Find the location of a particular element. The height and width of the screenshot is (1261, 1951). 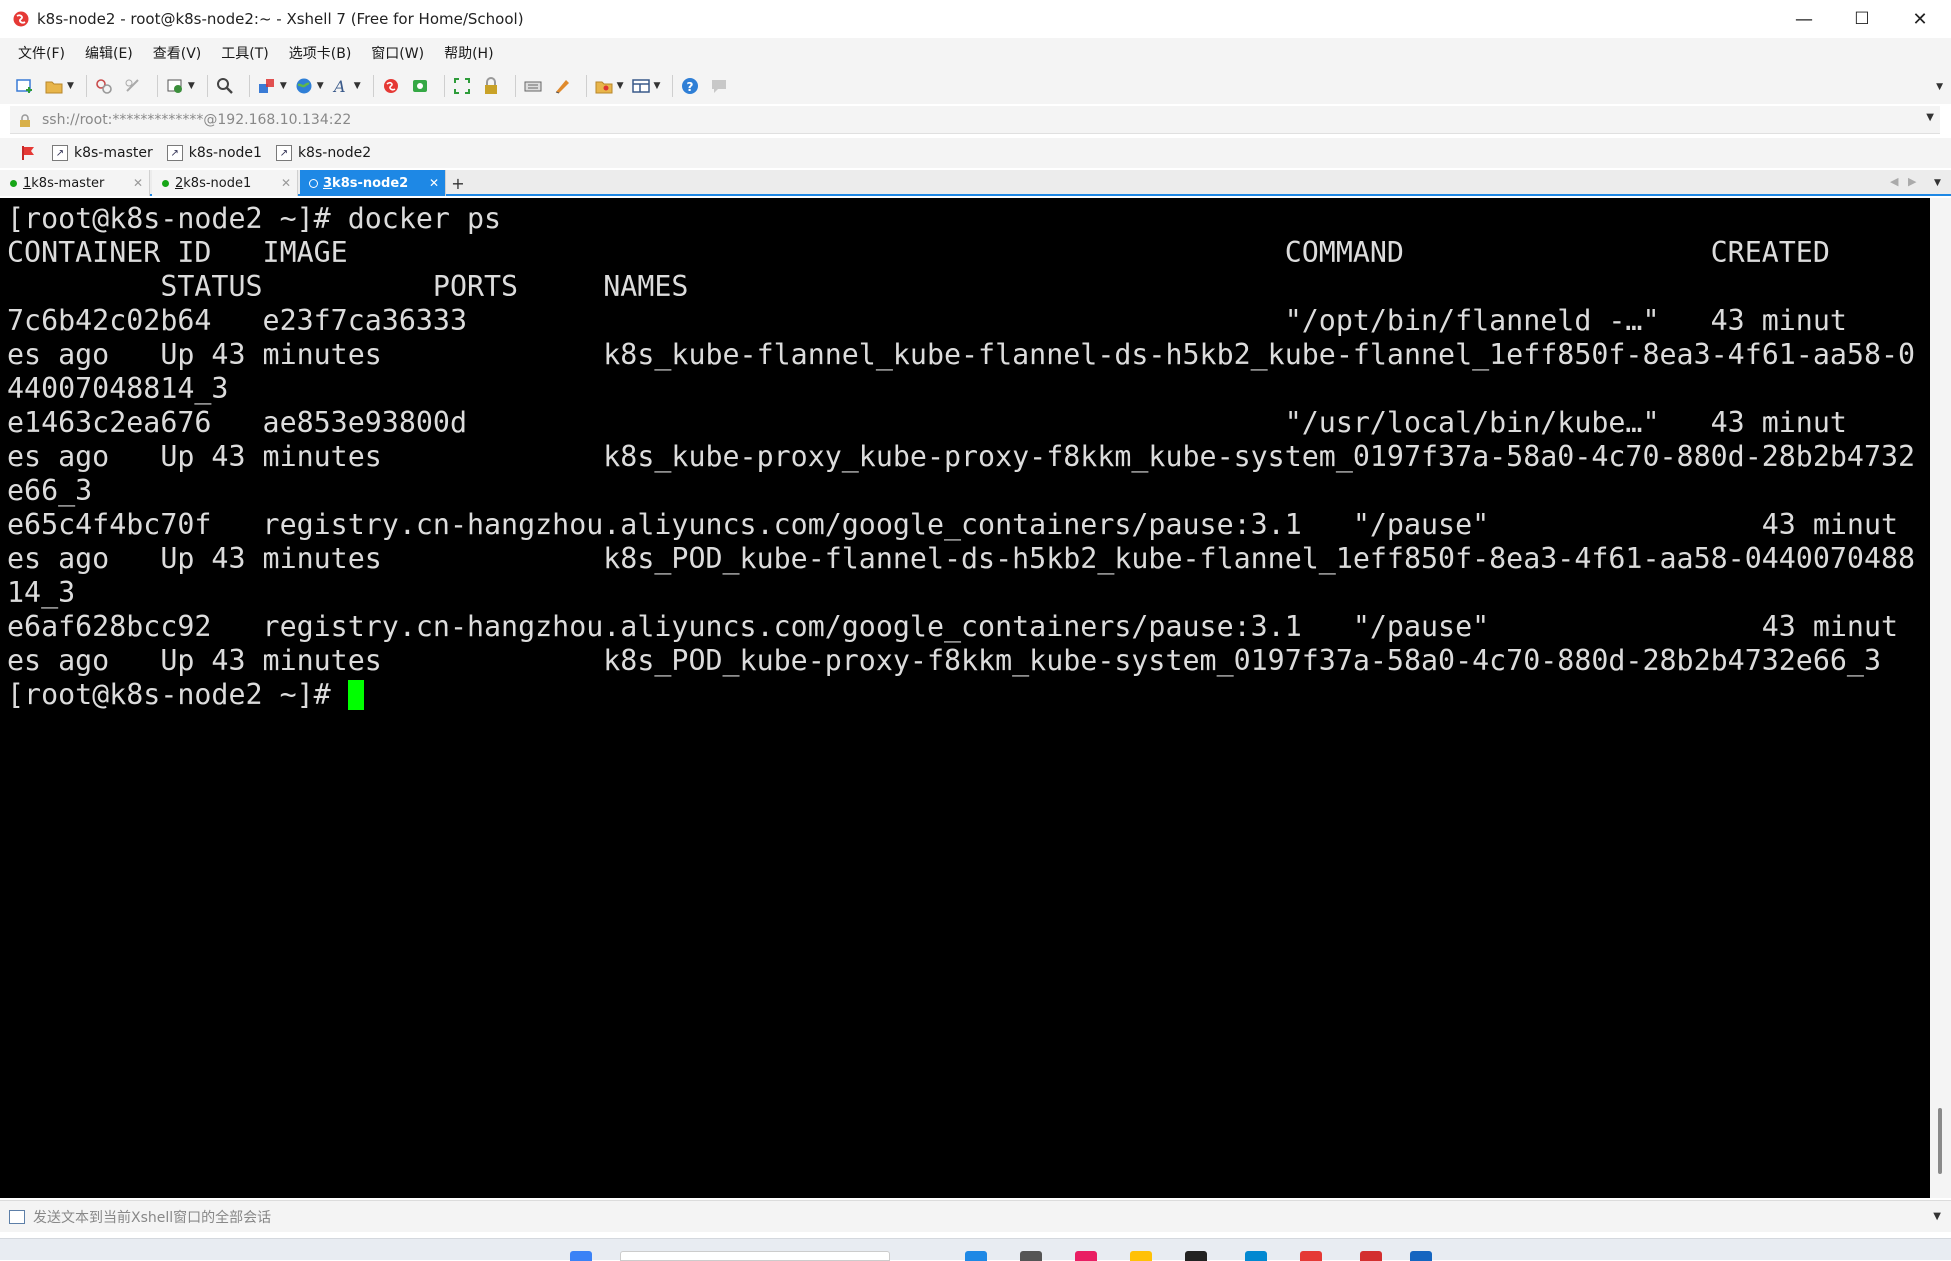

address-lock-icon is located at coordinates (25, 120).